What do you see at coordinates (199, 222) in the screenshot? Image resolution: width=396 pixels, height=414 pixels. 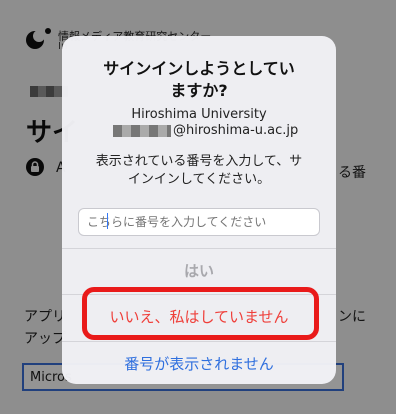 I see `number-input` at bounding box center [199, 222].